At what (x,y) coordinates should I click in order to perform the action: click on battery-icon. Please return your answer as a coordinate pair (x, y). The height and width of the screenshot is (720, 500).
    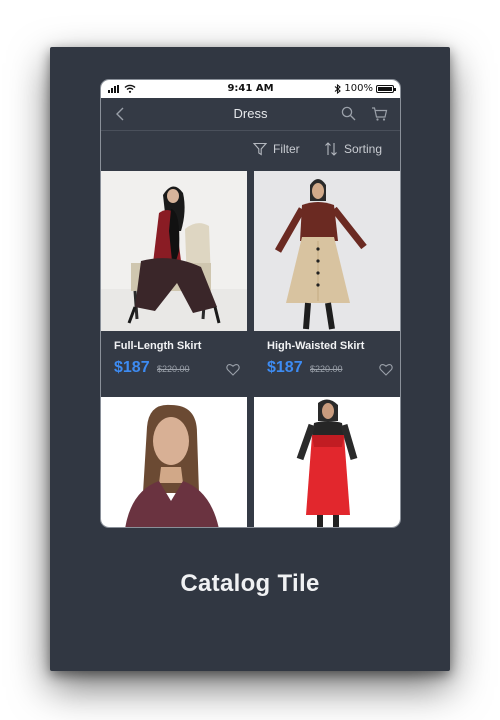
    Looking at the image, I should click on (386, 88).